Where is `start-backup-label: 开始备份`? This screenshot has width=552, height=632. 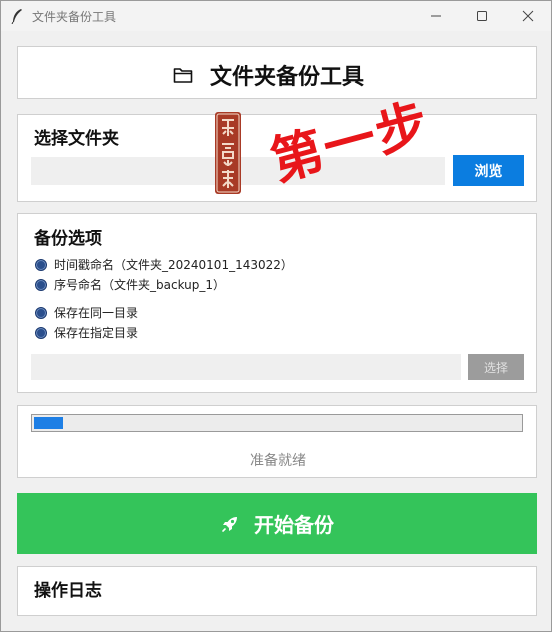 start-backup-label: 开始备份 is located at coordinates (294, 525).